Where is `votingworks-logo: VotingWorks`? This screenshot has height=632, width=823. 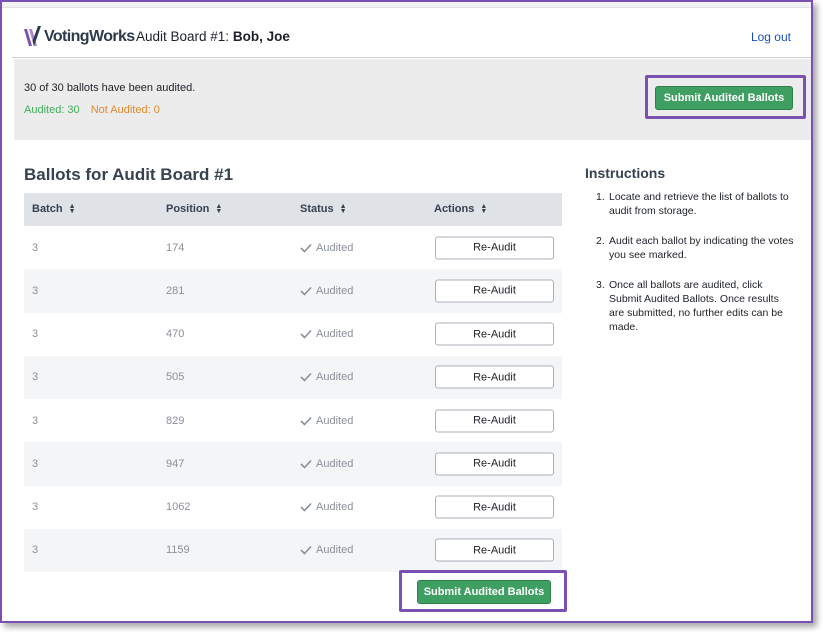 votingworks-logo: VotingWorks is located at coordinates (79, 37).